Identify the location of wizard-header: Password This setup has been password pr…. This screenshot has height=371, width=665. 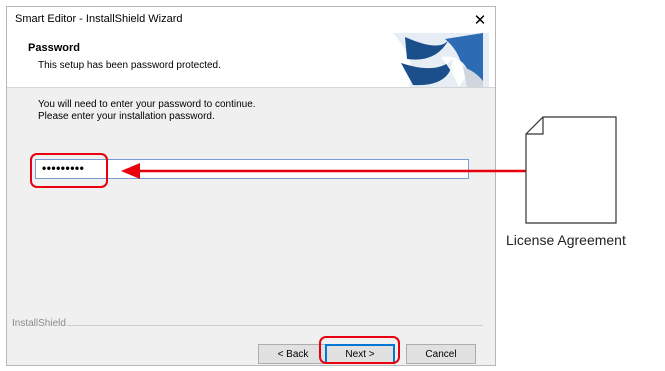
(251, 60).